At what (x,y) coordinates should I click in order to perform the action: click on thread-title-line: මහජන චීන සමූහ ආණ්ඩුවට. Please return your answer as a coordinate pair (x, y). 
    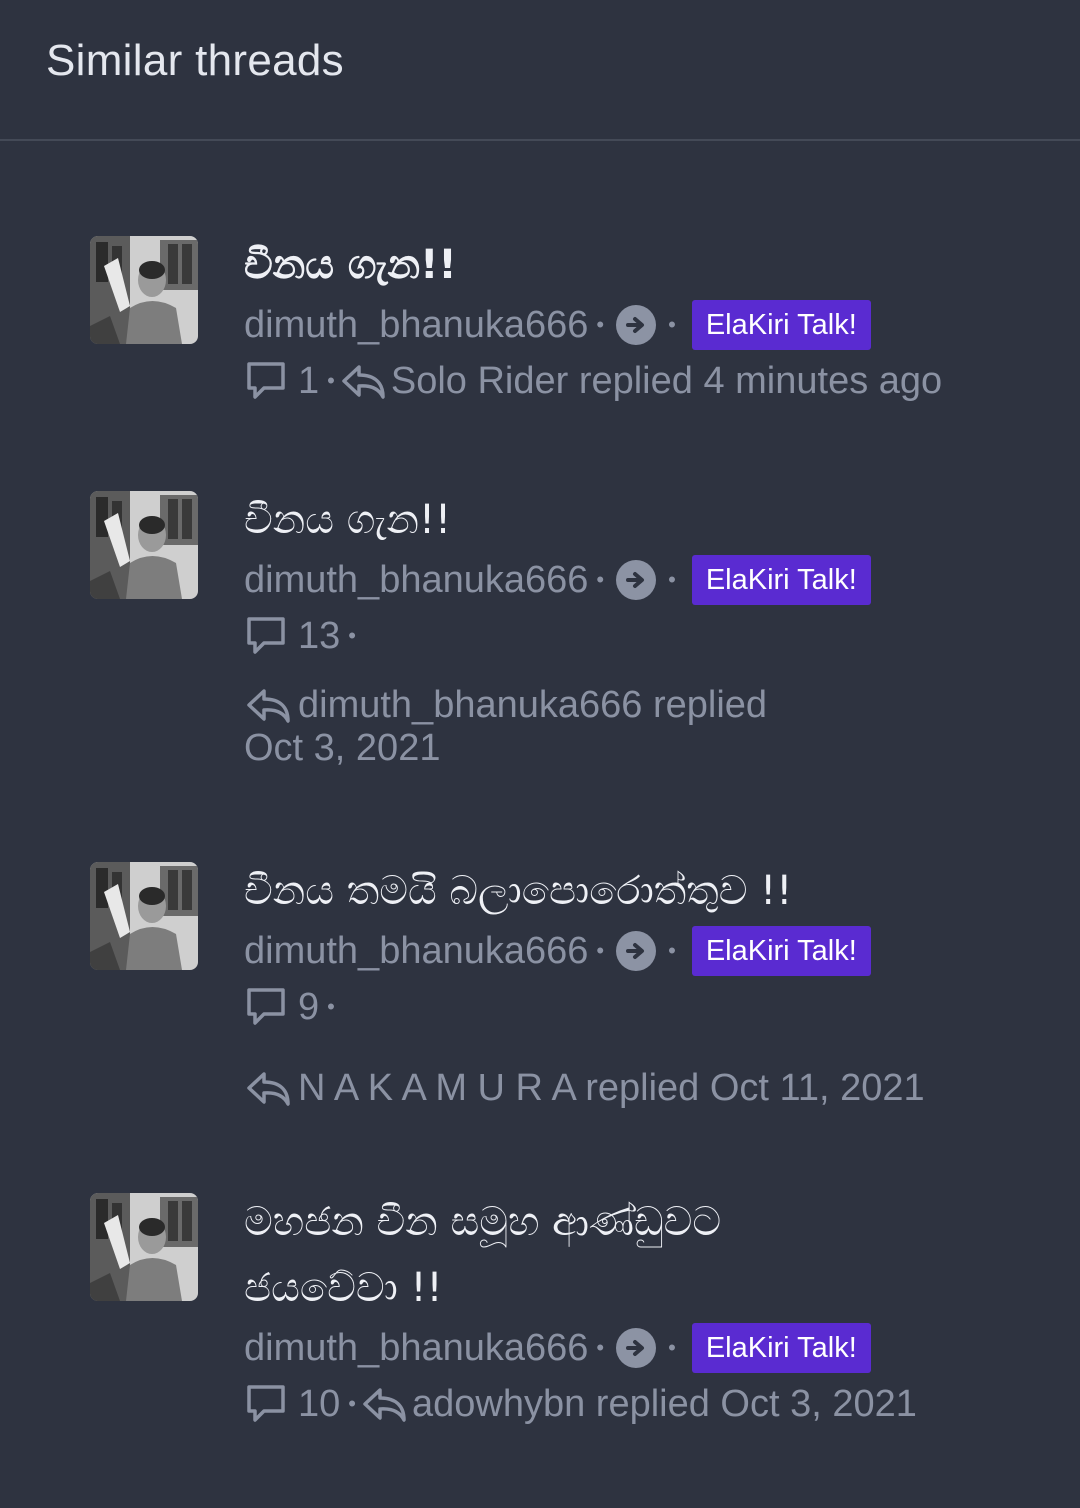
    Looking at the image, I should click on (483, 1222).